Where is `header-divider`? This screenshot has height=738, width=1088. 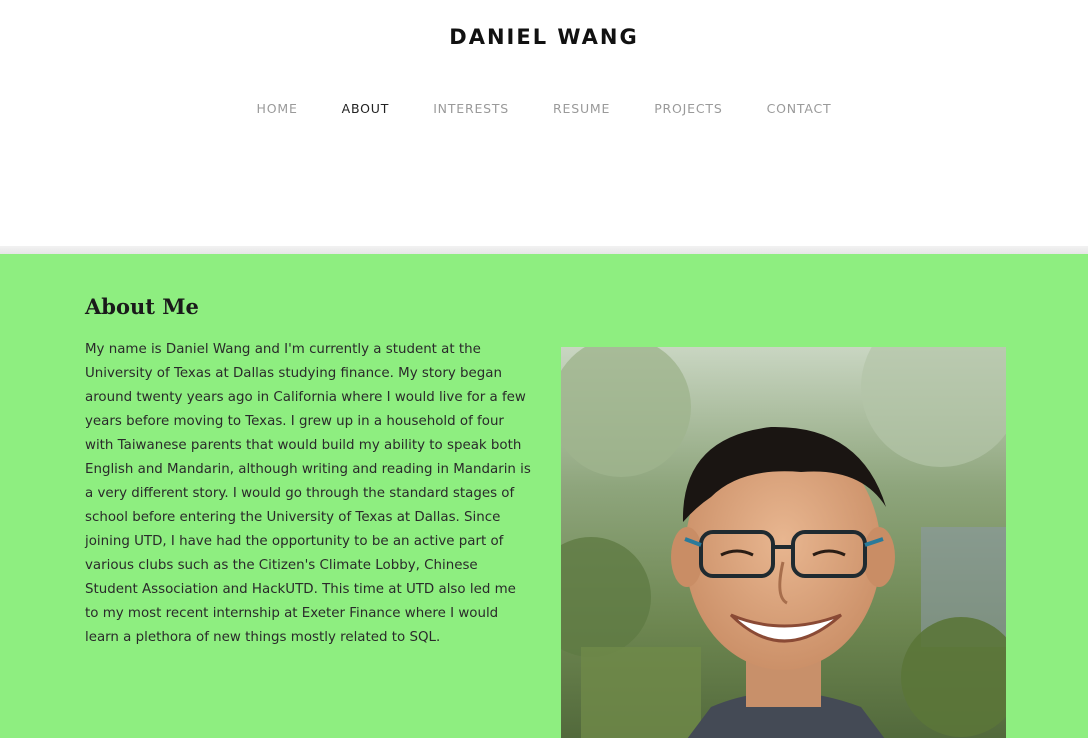
header-divider is located at coordinates (544, 250).